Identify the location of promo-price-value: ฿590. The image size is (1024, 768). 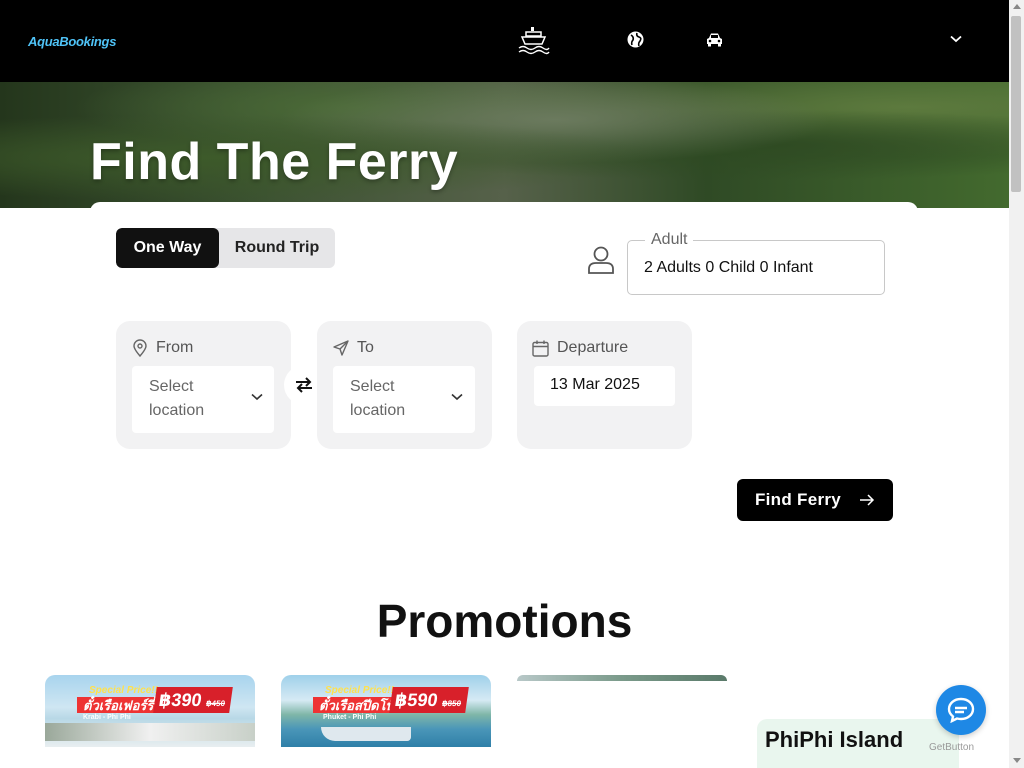
(416, 700).